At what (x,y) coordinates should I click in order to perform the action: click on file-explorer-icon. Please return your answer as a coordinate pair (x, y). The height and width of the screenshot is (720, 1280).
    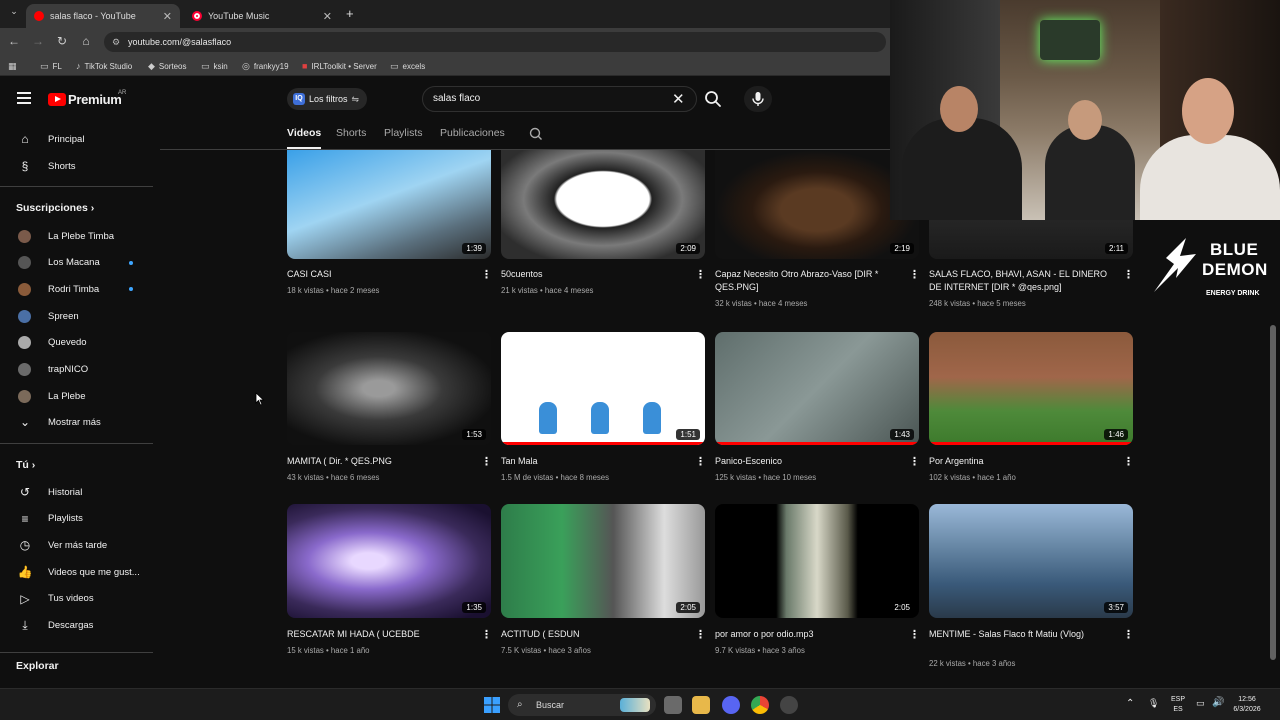
    Looking at the image, I should click on (701, 705).